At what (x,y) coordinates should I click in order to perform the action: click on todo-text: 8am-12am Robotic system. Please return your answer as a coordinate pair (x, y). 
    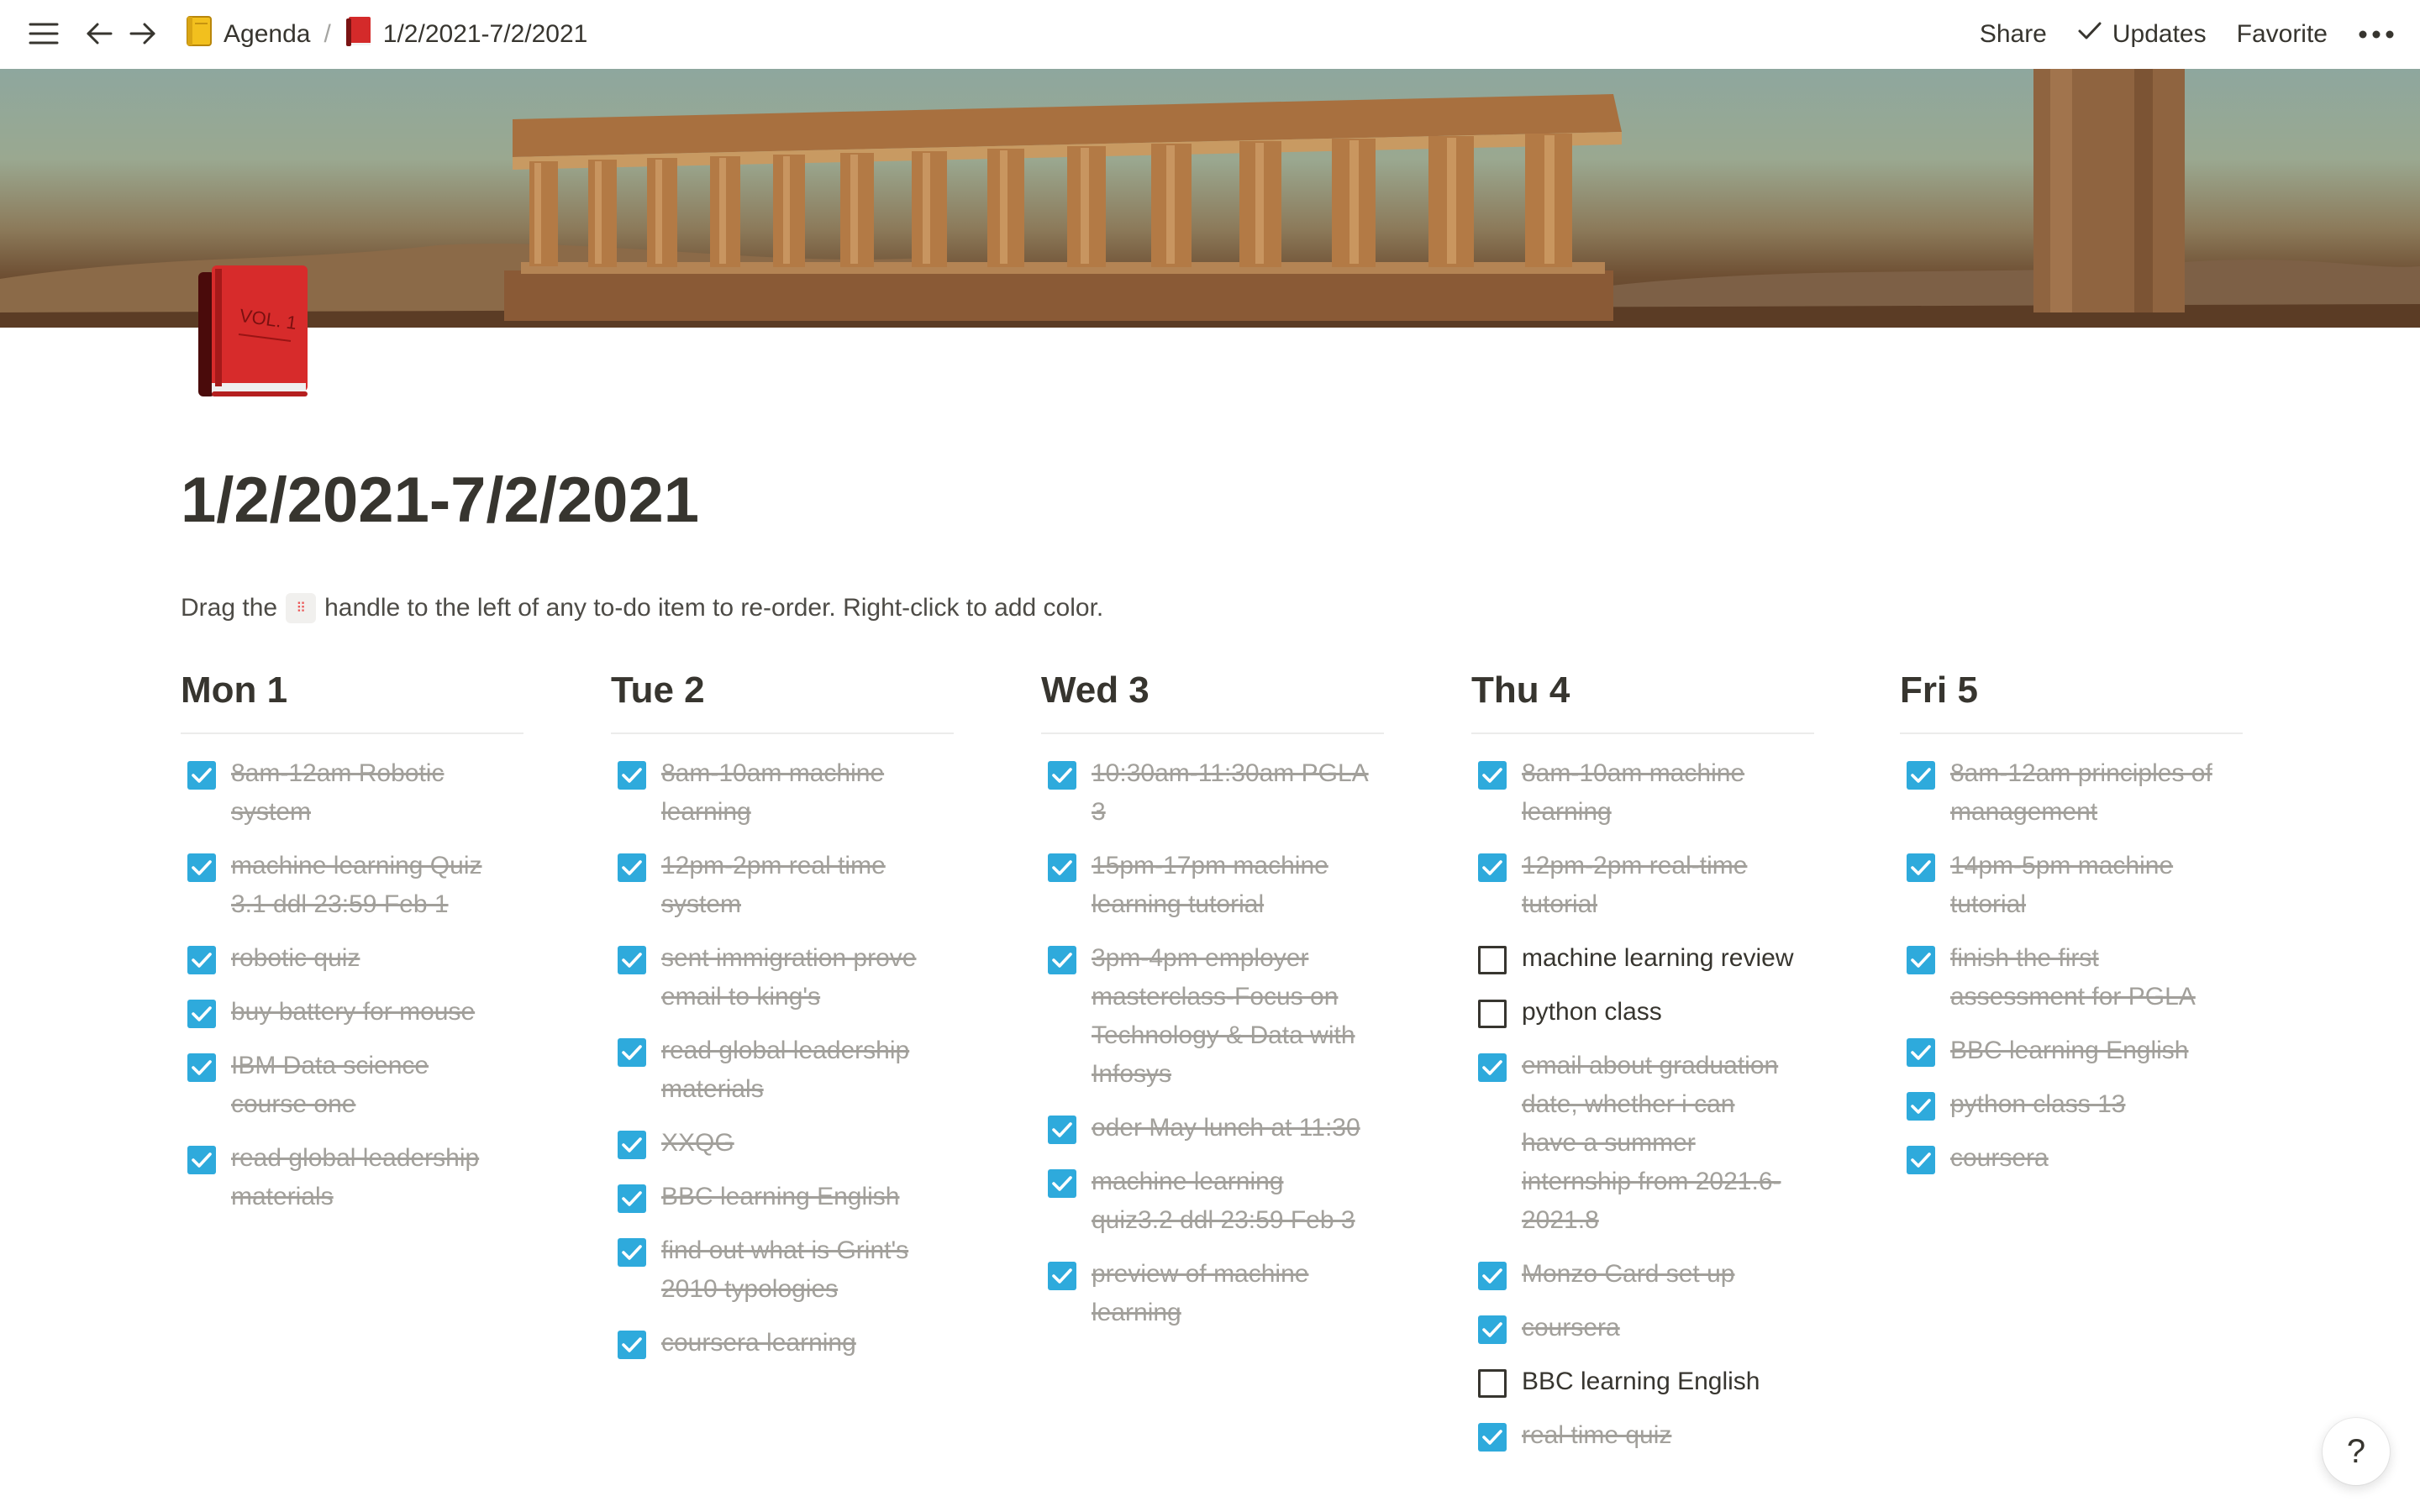
    Looking at the image, I should click on (337, 793).